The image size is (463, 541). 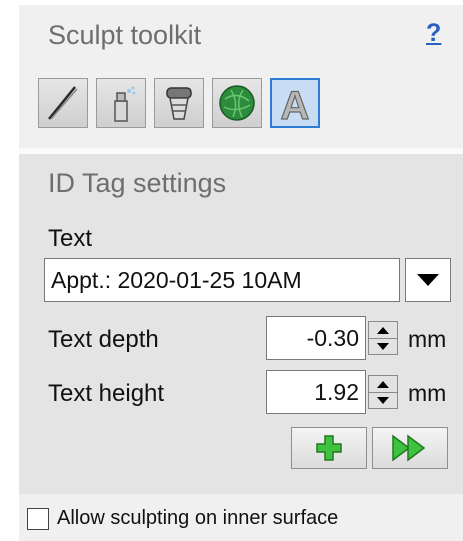 I want to click on plus-icon, so click(x=329, y=448).